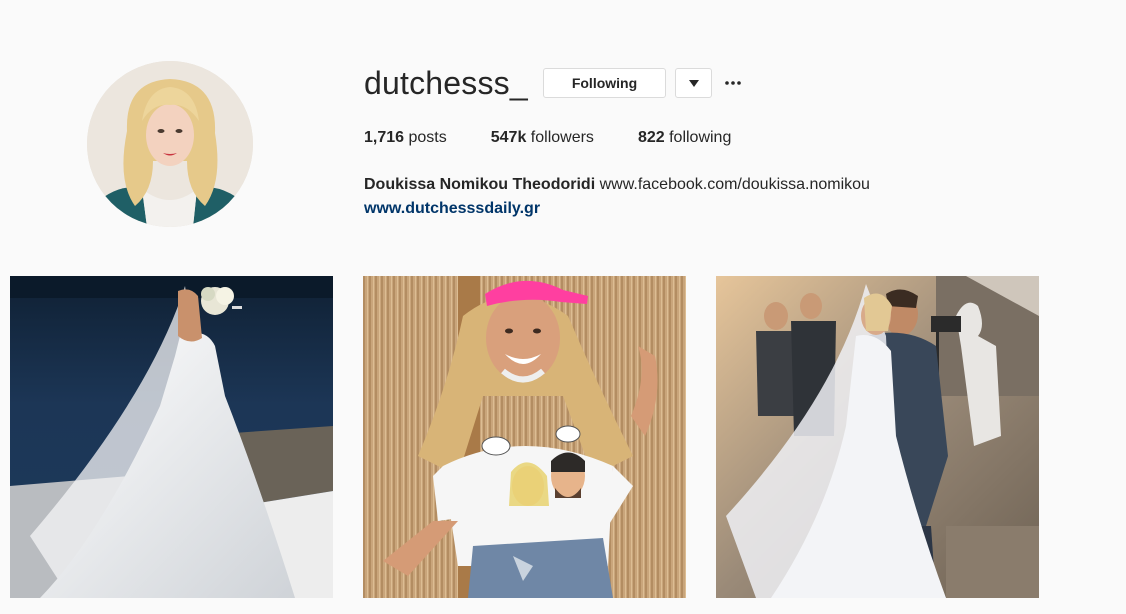 This screenshot has height=614, width=1126. I want to click on followers-count: 547k followers, so click(542, 138).